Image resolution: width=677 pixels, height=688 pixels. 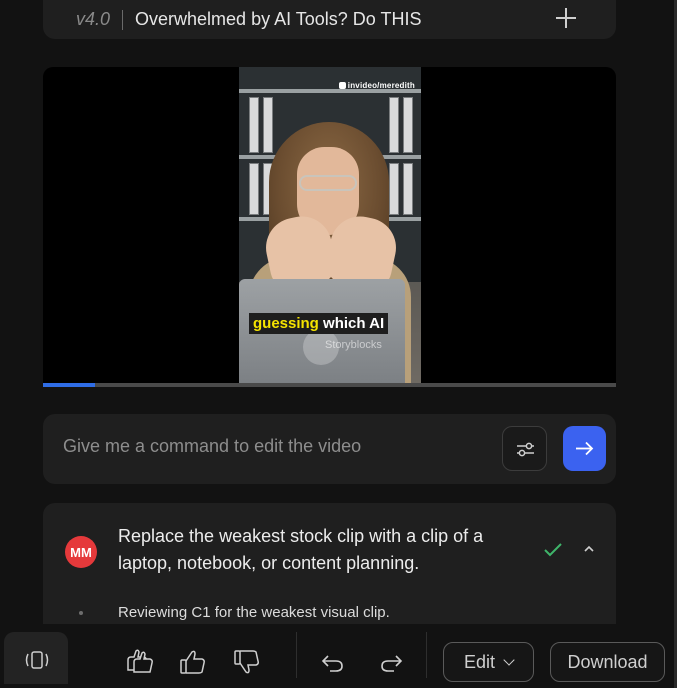 What do you see at coordinates (193, 662) in the screenshot?
I see `thumbs-up-icon` at bounding box center [193, 662].